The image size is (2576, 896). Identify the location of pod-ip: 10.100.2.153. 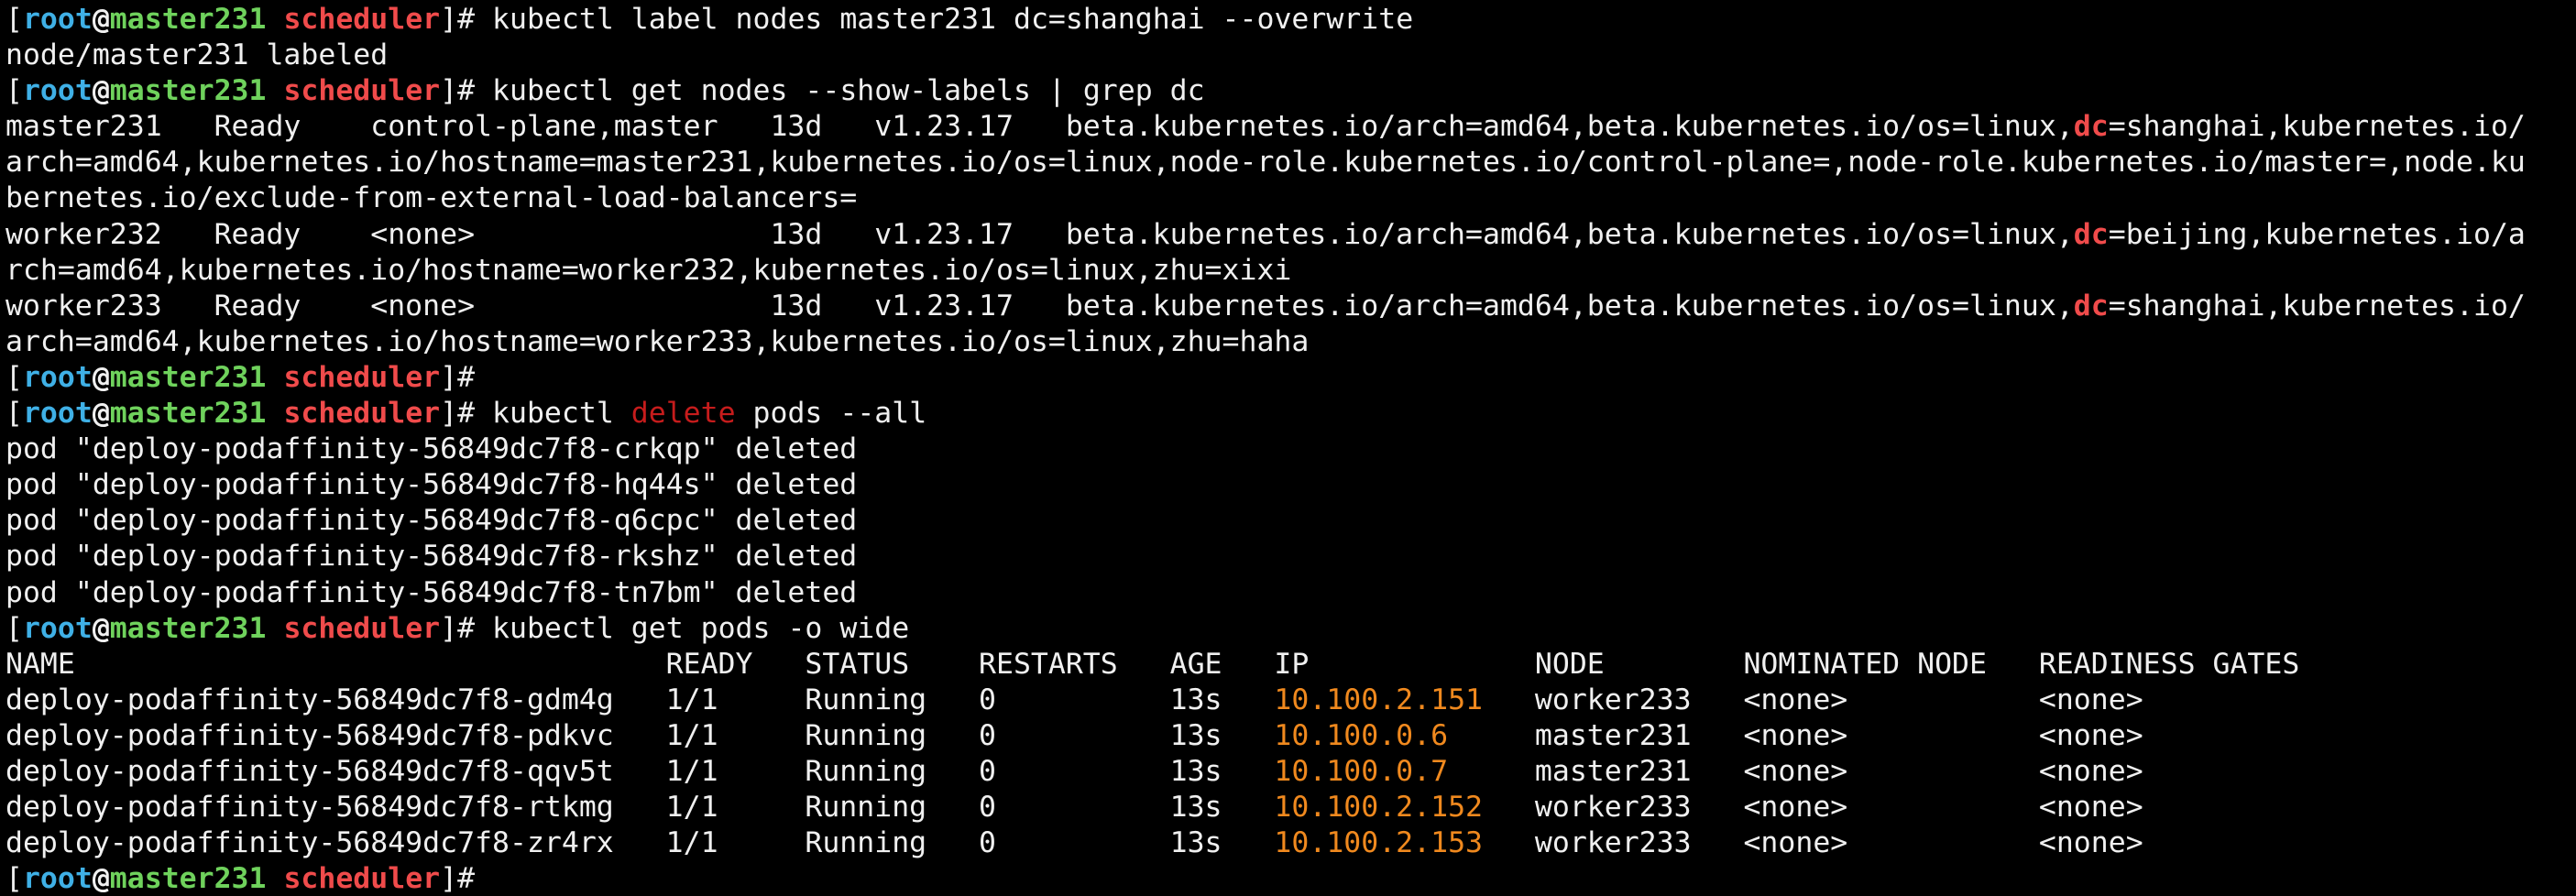
(1378, 843).